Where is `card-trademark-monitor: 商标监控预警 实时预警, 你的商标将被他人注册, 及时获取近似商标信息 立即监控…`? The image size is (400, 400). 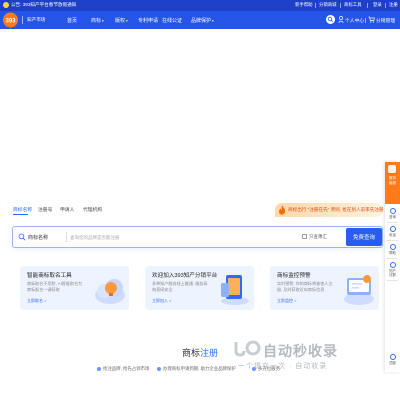 card-trademark-monitor: 商标监控预警 实时预警, 你的商标将被他人注册, 及时获取近似商标信息 立即监控… is located at coordinates (324, 288).